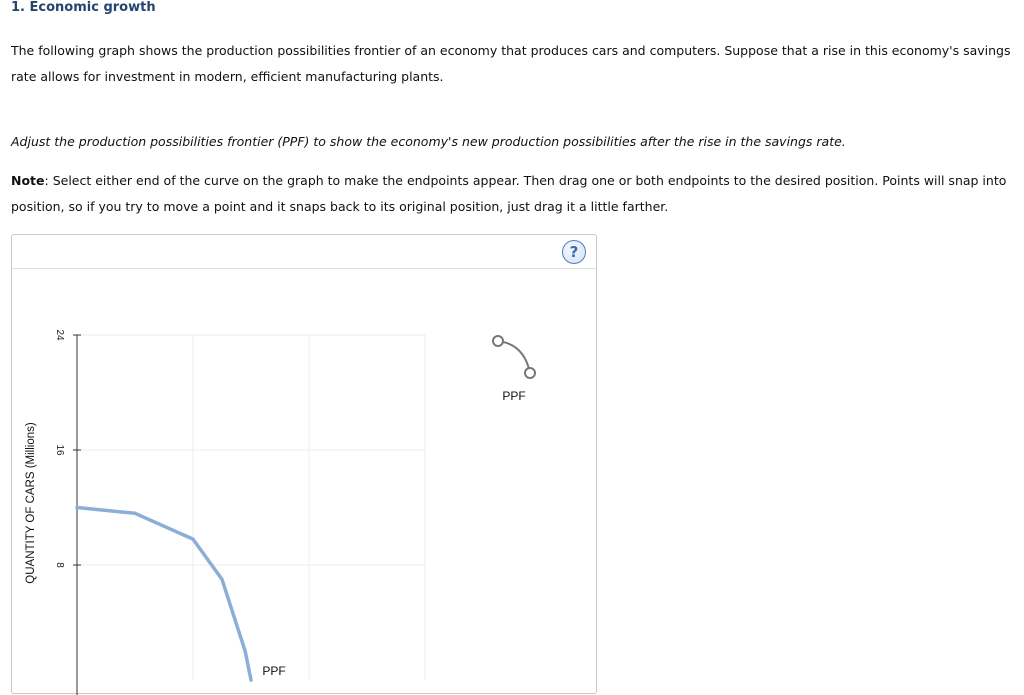 The height and width of the screenshot is (695, 1024). What do you see at coordinates (273, 671) in the screenshot?
I see `ppf-curve-label: PPF` at bounding box center [273, 671].